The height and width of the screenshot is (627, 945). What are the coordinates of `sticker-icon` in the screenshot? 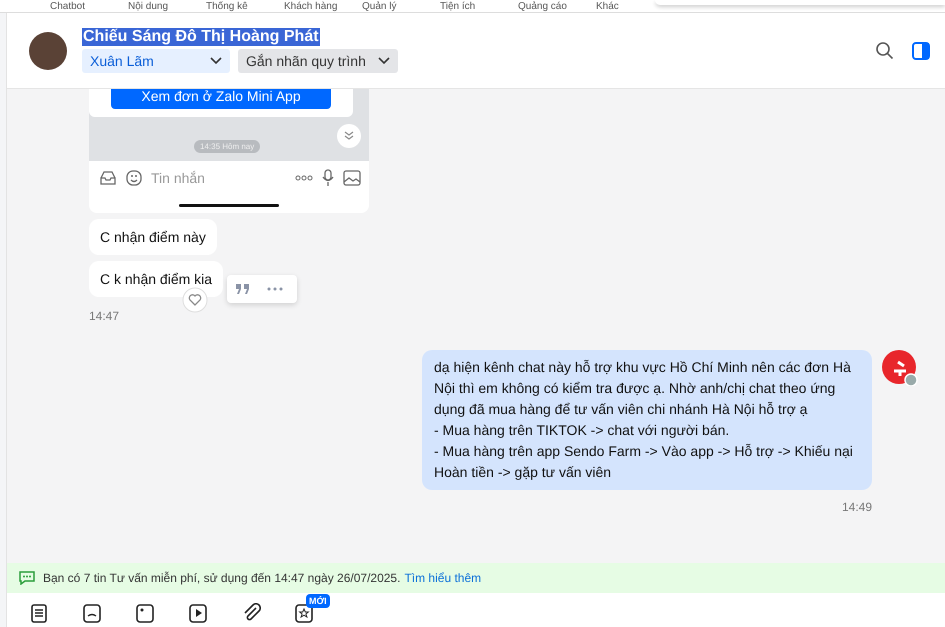 It's located at (92, 613).